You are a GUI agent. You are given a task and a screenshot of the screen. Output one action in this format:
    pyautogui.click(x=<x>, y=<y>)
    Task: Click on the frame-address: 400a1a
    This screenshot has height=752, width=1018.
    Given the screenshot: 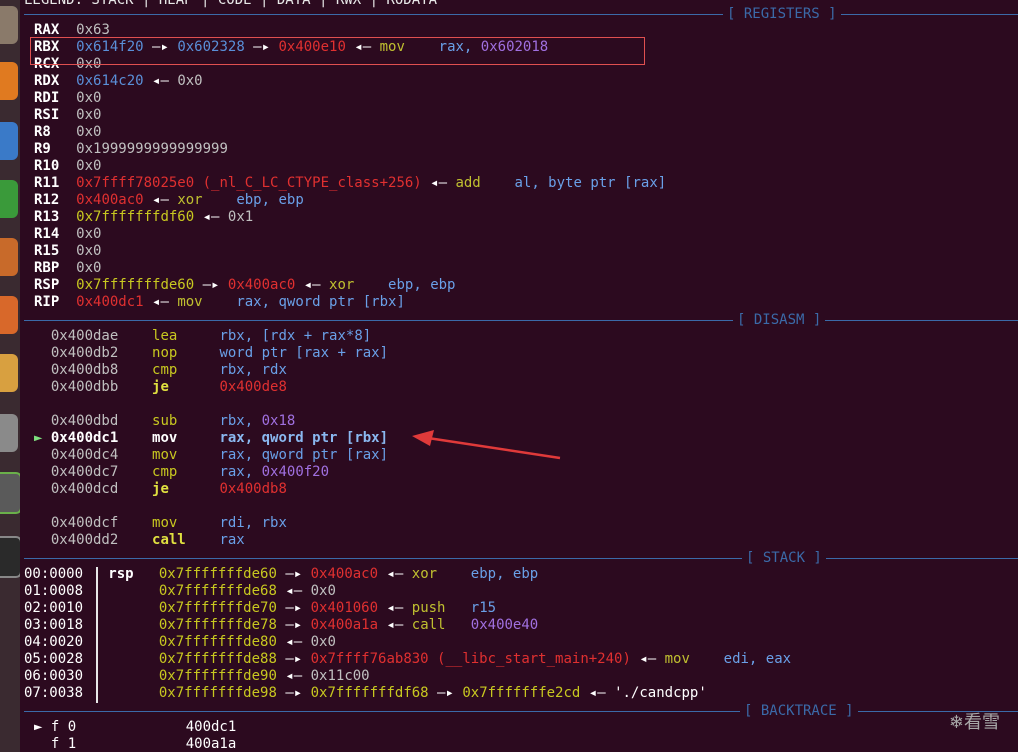 What is the action you would take?
    pyautogui.click(x=211, y=744)
    